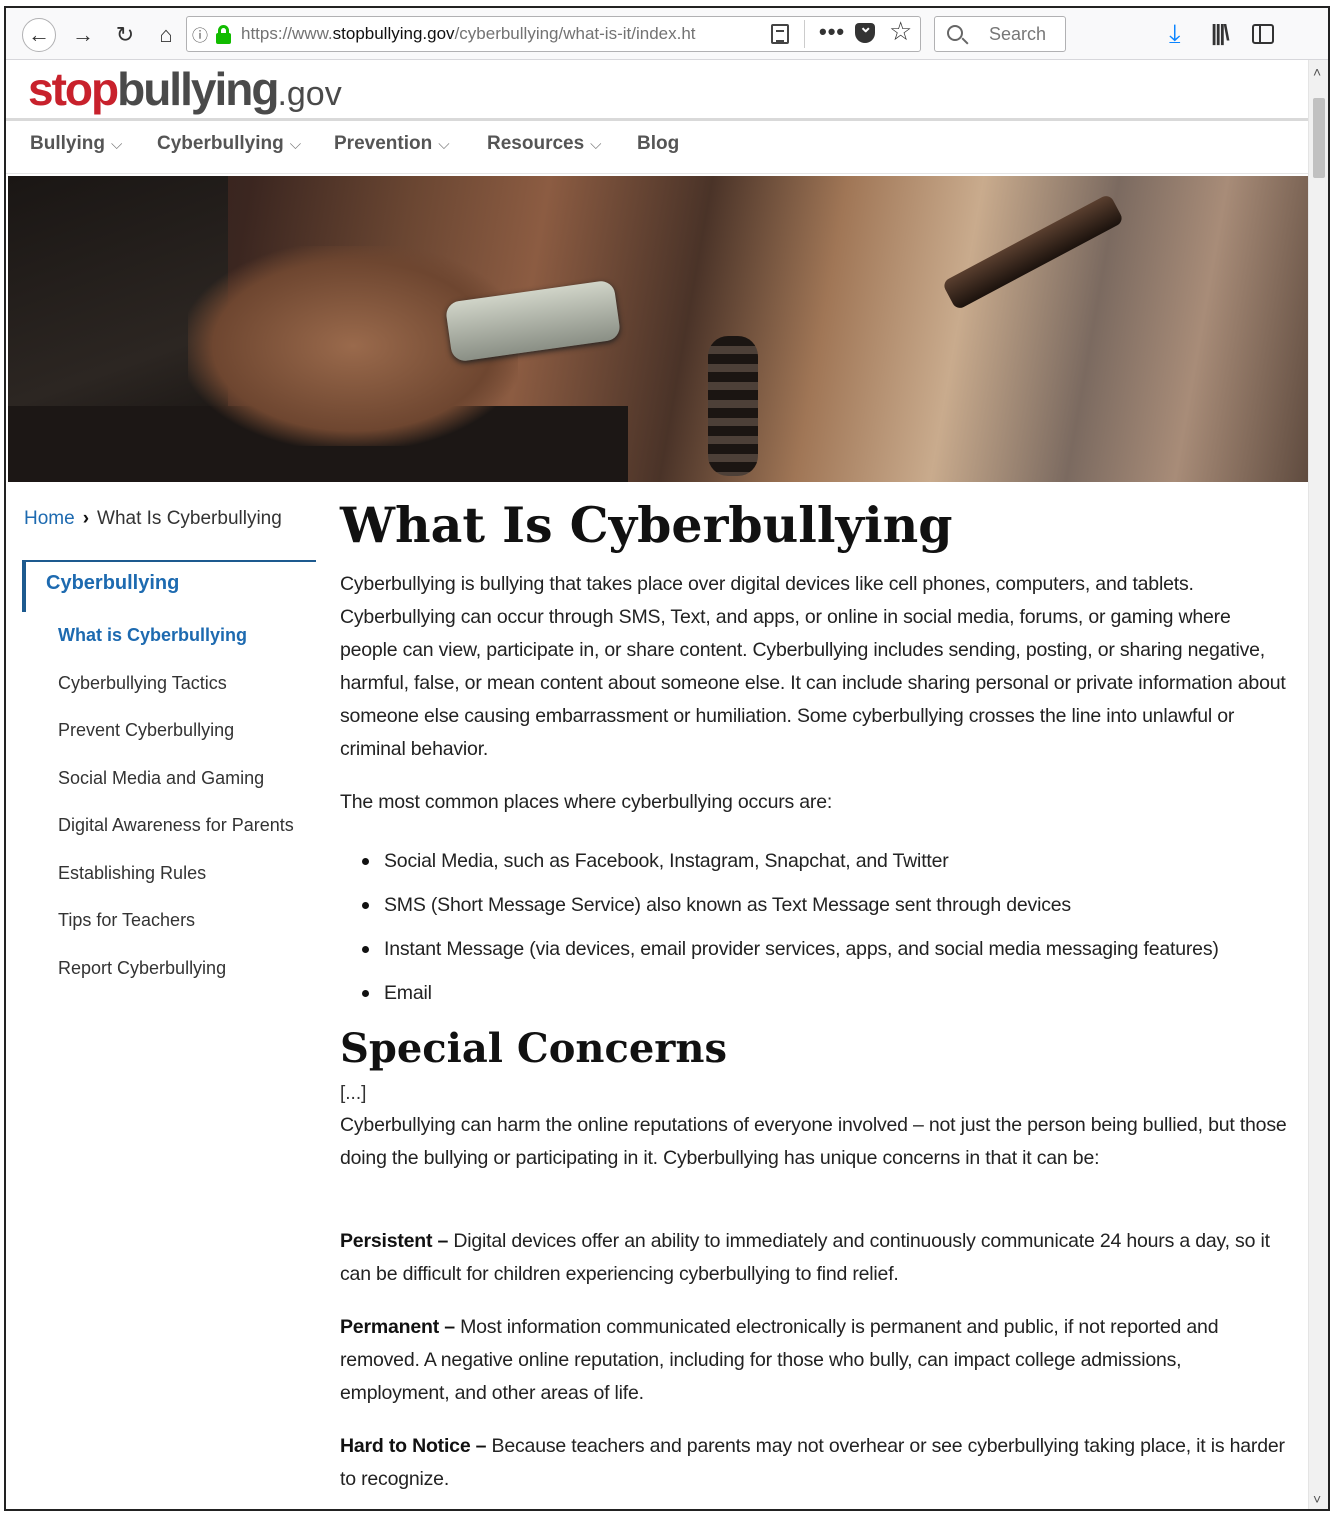 Image resolution: width=1332 pixels, height=1513 pixels. What do you see at coordinates (169, 874) in the screenshot?
I see `sidebar-item-establishing-rules: Establishing Rules` at bounding box center [169, 874].